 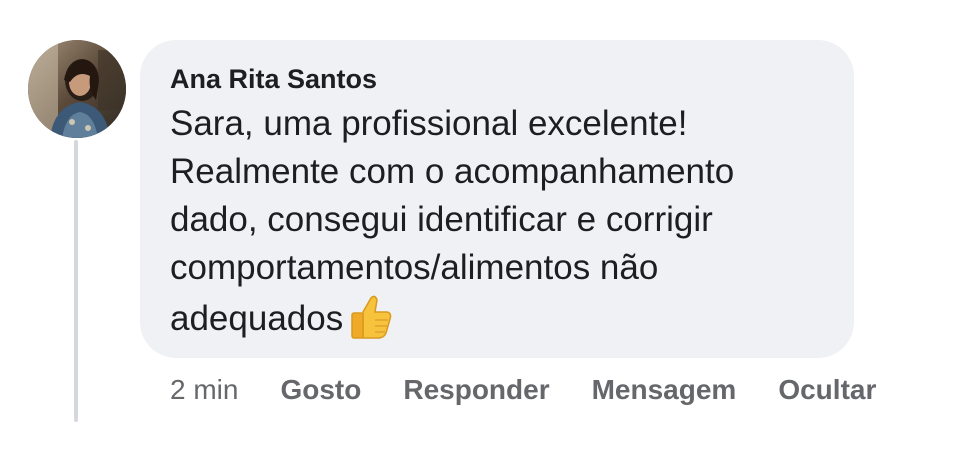 What do you see at coordinates (441, 219) in the screenshot?
I see `comment-line-3: dado, consegui identificar e corrigir` at bounding box center [441, 219].